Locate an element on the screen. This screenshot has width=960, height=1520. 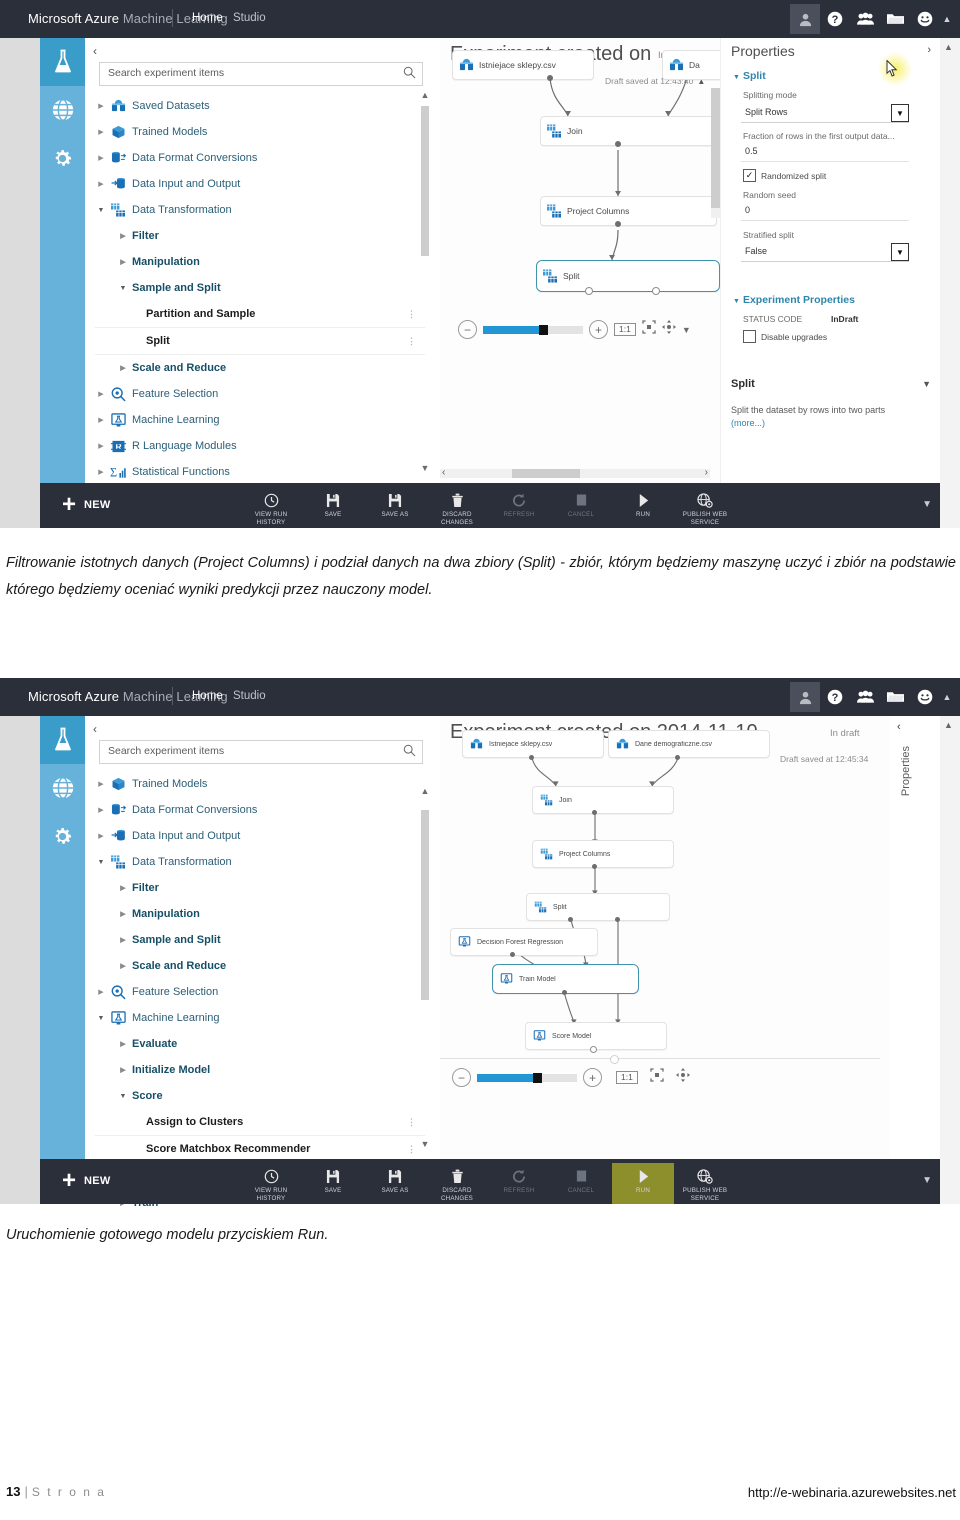
tree-item-trained-models: ▶ Trained Models is located at coordinates (260, 132).